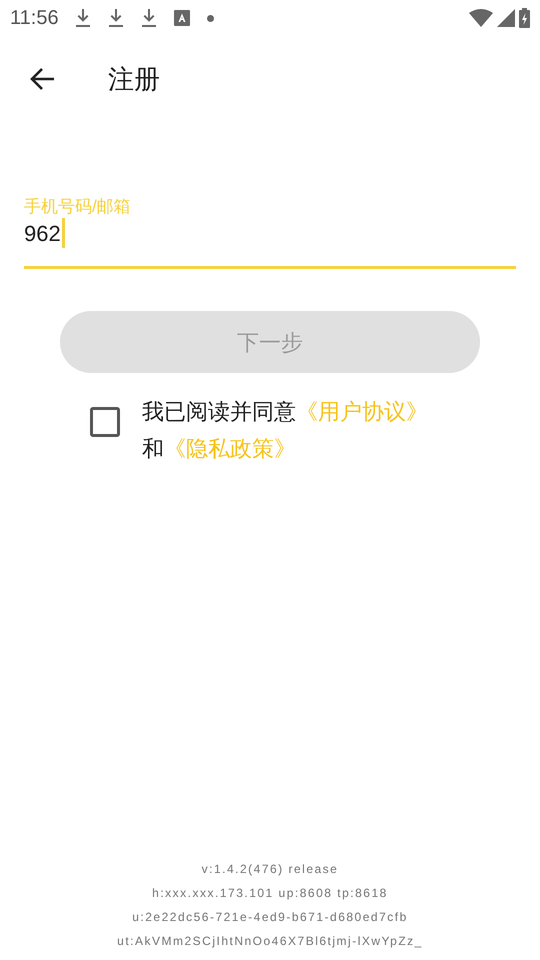 The height and width of the screenshot is (960, 540). I want to click on signal-icon, so click(506, 18).